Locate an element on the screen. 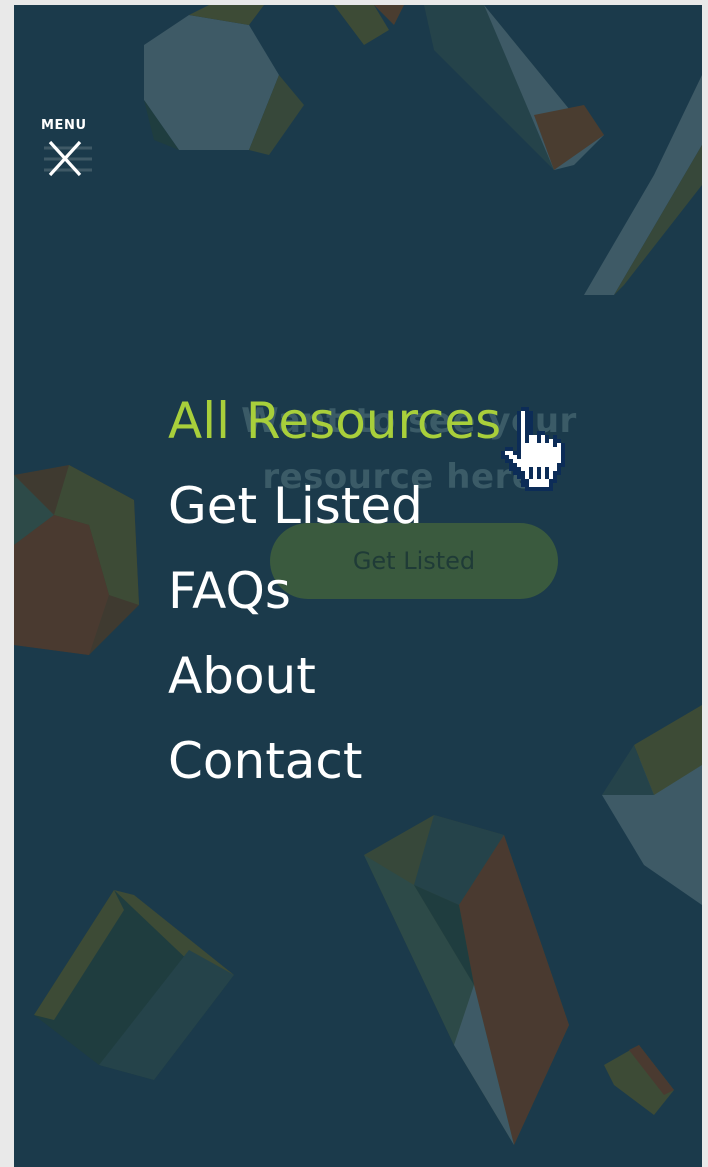  nav-item-contact: Contact is located at coordinates (334, 761).